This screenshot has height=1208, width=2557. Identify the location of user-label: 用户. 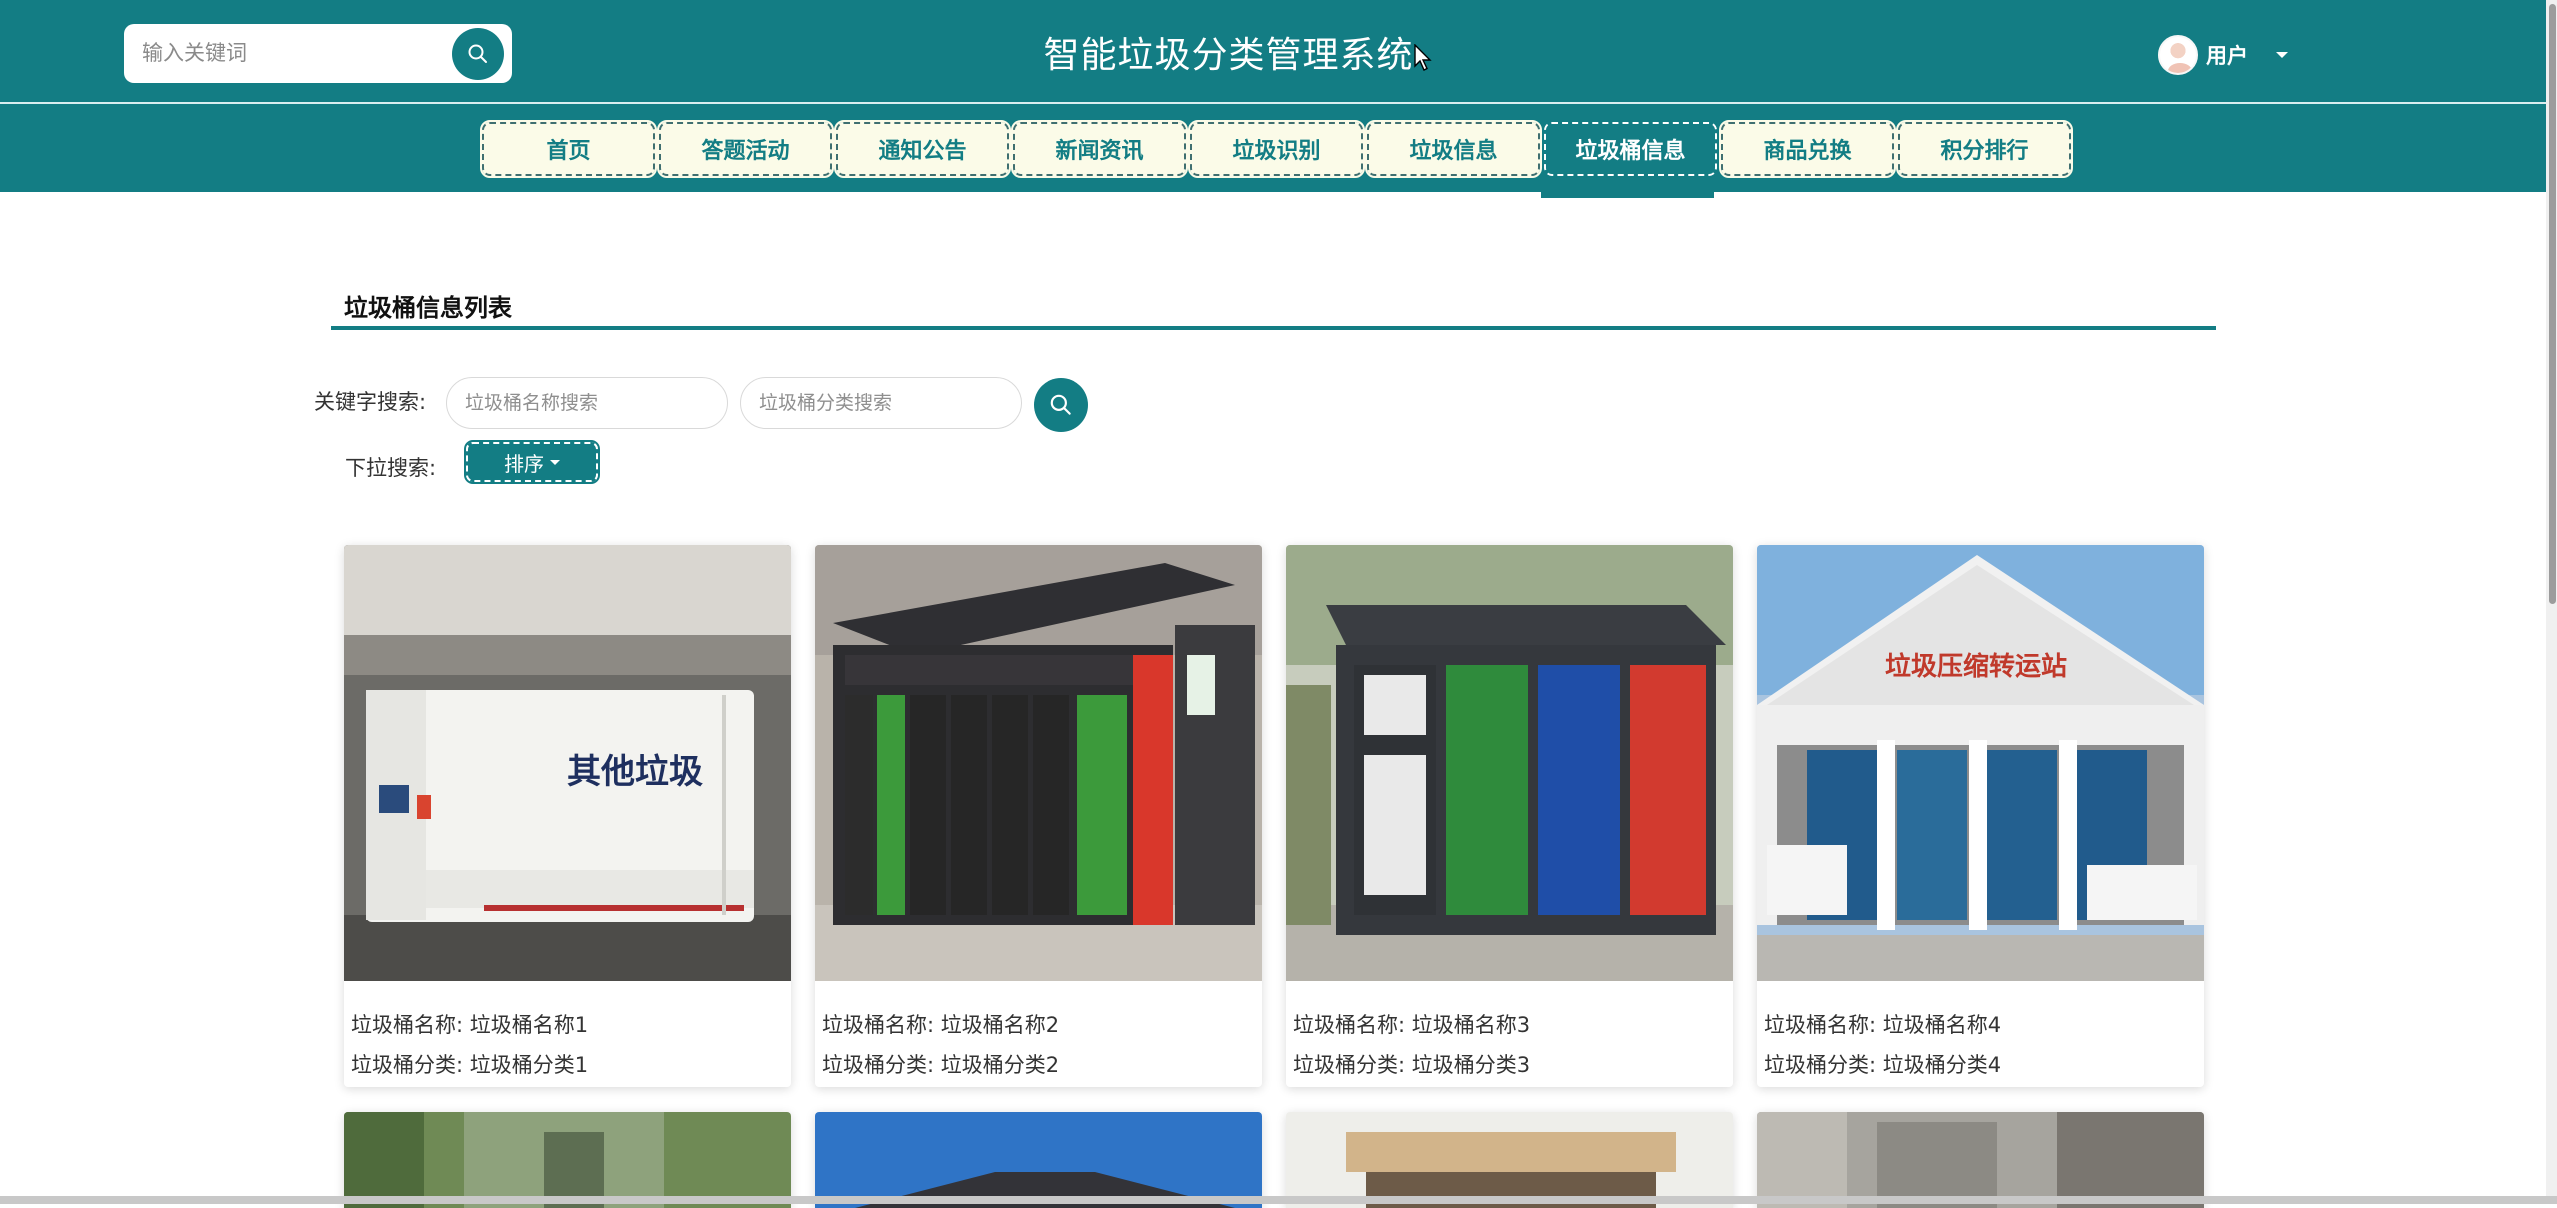
(2227, 56).